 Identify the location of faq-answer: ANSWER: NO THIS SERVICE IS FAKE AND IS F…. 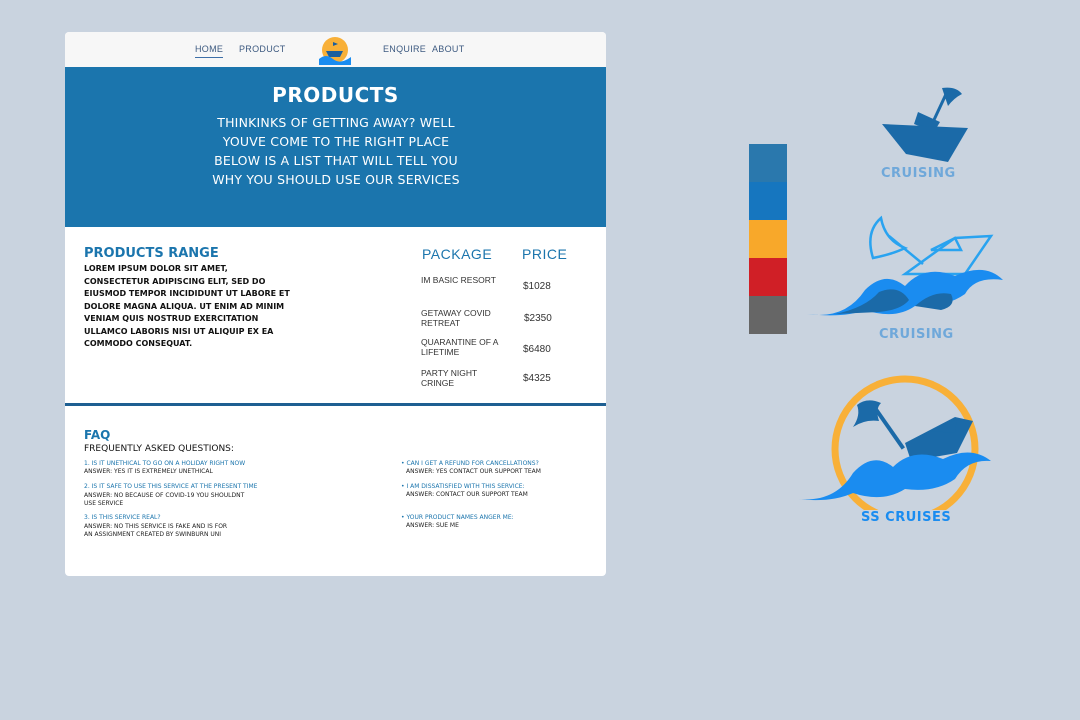
(156, 530).